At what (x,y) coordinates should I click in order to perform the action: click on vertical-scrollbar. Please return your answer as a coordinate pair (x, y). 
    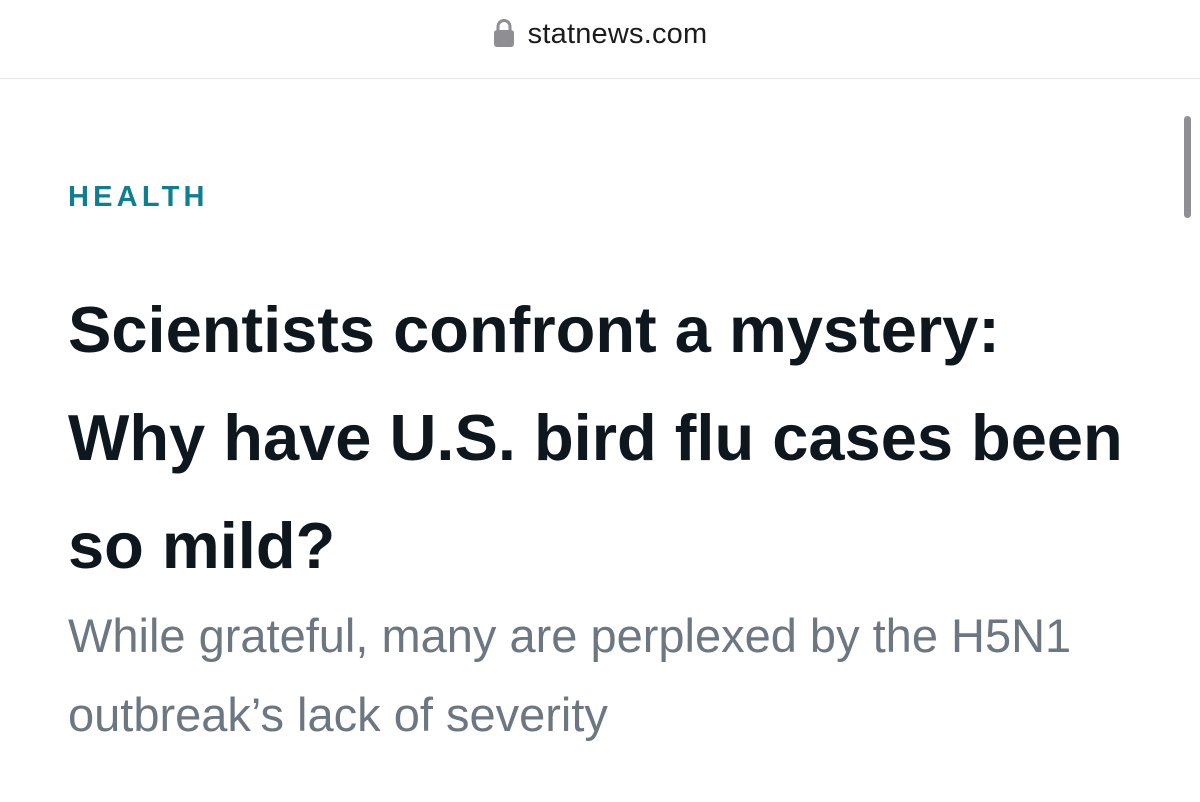
    Looking at the image, I should click on (1187, 167).